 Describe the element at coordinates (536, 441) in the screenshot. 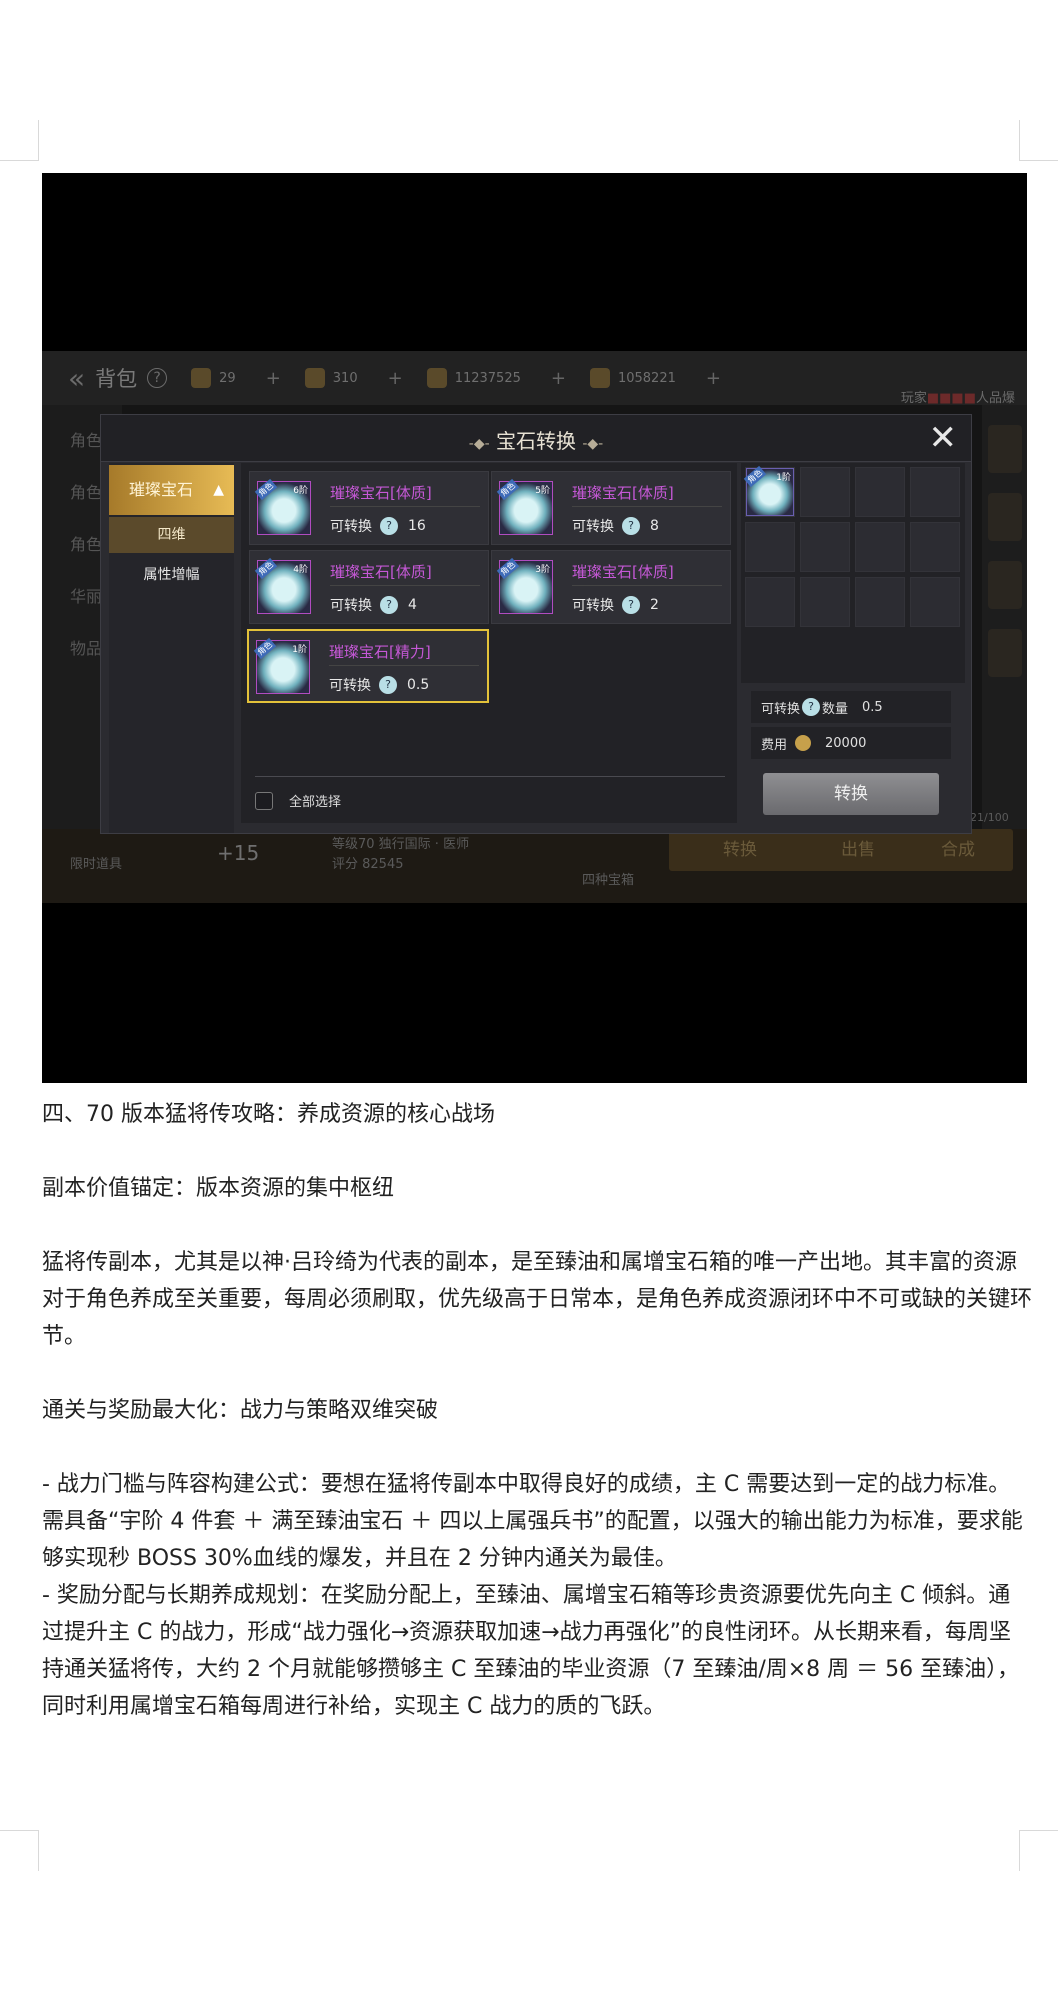

I see `dialog-title: -◆- 宝石转换 -◆-` at that location.